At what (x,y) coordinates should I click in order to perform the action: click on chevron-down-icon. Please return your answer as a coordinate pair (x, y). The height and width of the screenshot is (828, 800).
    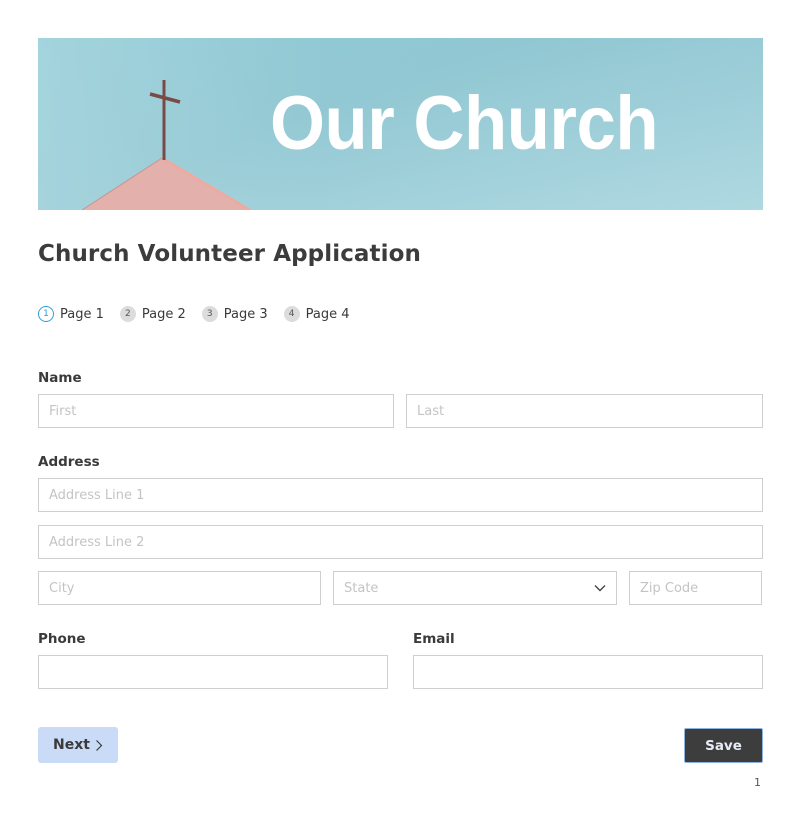
    Looking at the image, I should click on (600, 588).